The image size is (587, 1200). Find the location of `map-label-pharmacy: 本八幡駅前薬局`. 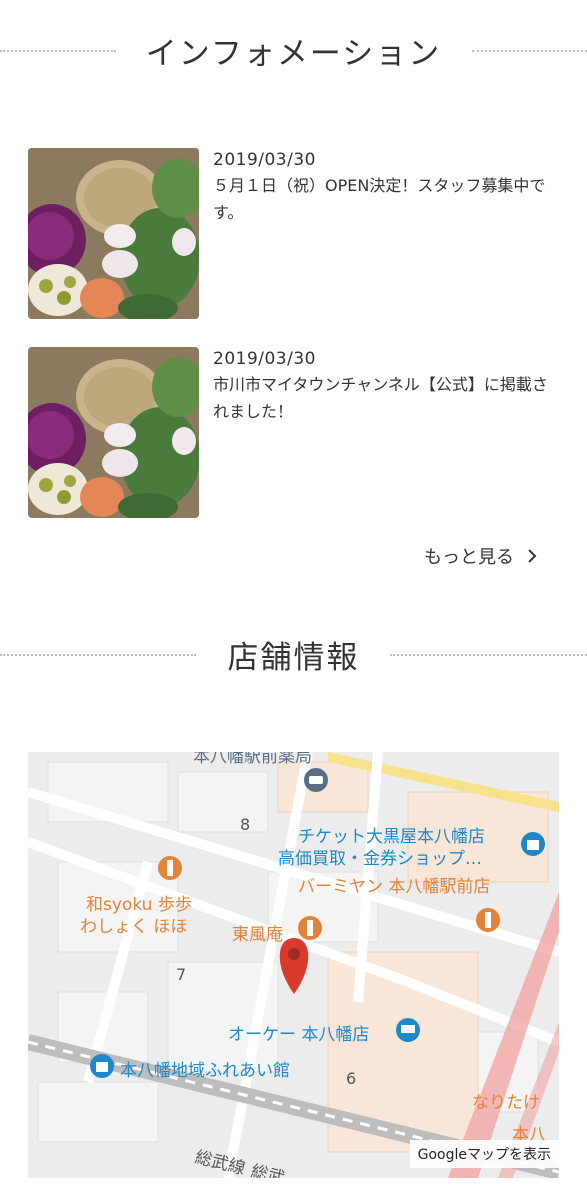

map-label-pharmacy: 本八幡駅前薬局 is located at coordinates (252, 759).